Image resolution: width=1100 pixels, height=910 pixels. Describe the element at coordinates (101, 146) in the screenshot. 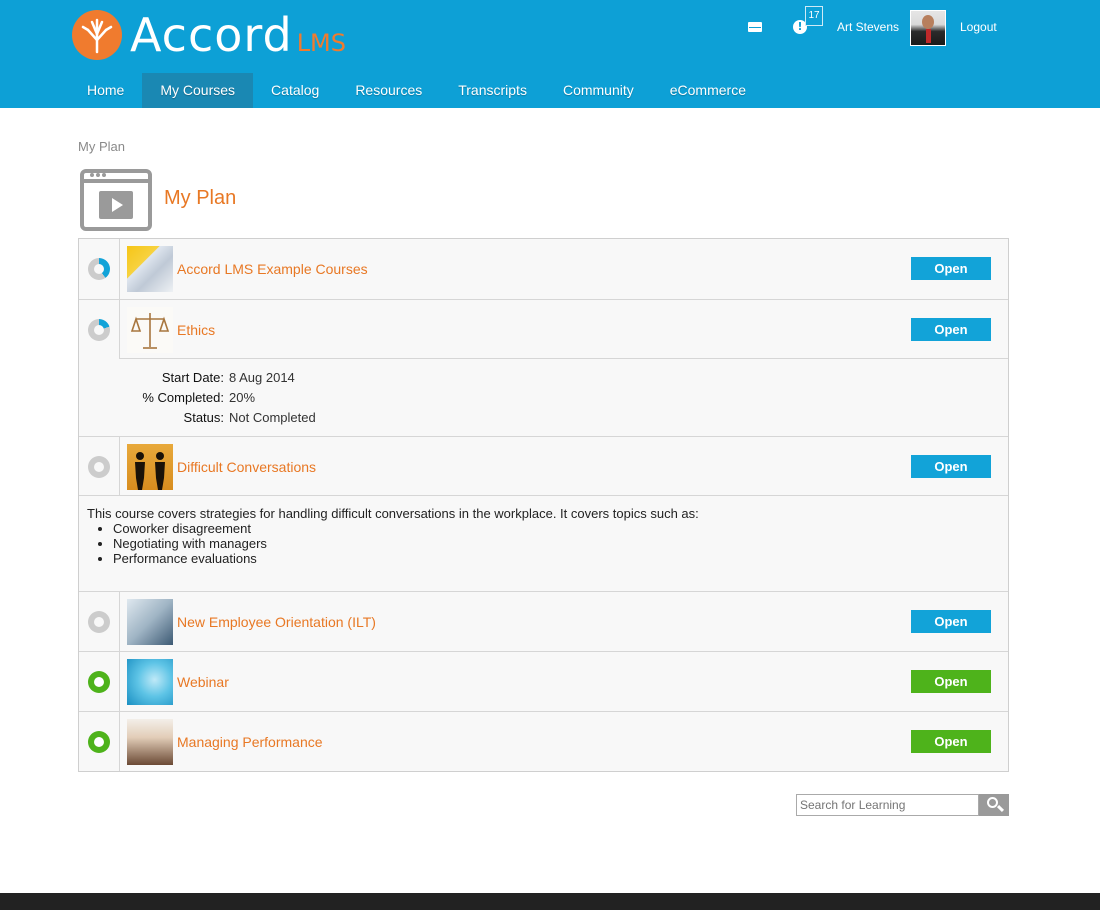

I see `breadcrumb: My Plan` at that location.